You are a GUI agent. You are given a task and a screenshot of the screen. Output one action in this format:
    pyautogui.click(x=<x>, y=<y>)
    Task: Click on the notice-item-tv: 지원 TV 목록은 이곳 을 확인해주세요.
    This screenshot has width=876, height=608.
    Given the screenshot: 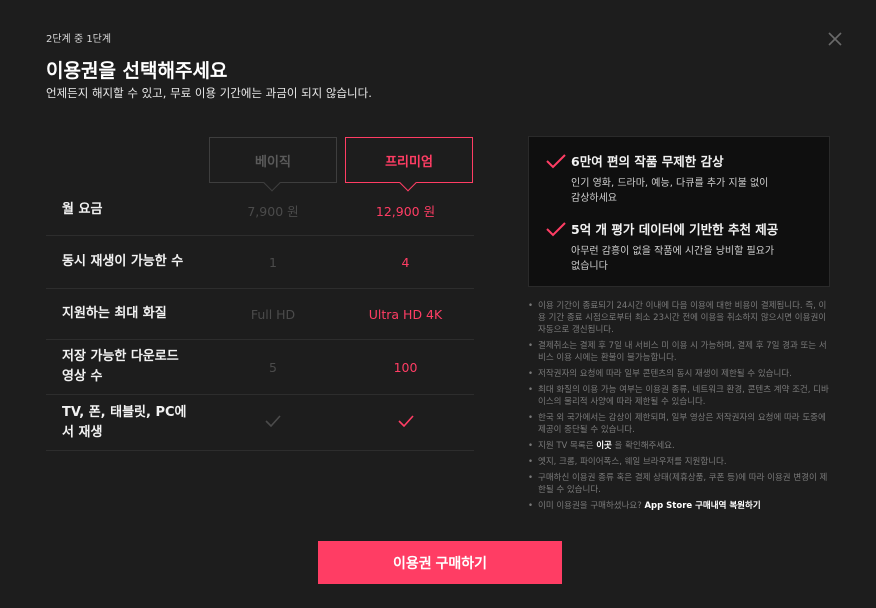 What is the action you would take?
    pyautogui.click(x=681, y=446)
    